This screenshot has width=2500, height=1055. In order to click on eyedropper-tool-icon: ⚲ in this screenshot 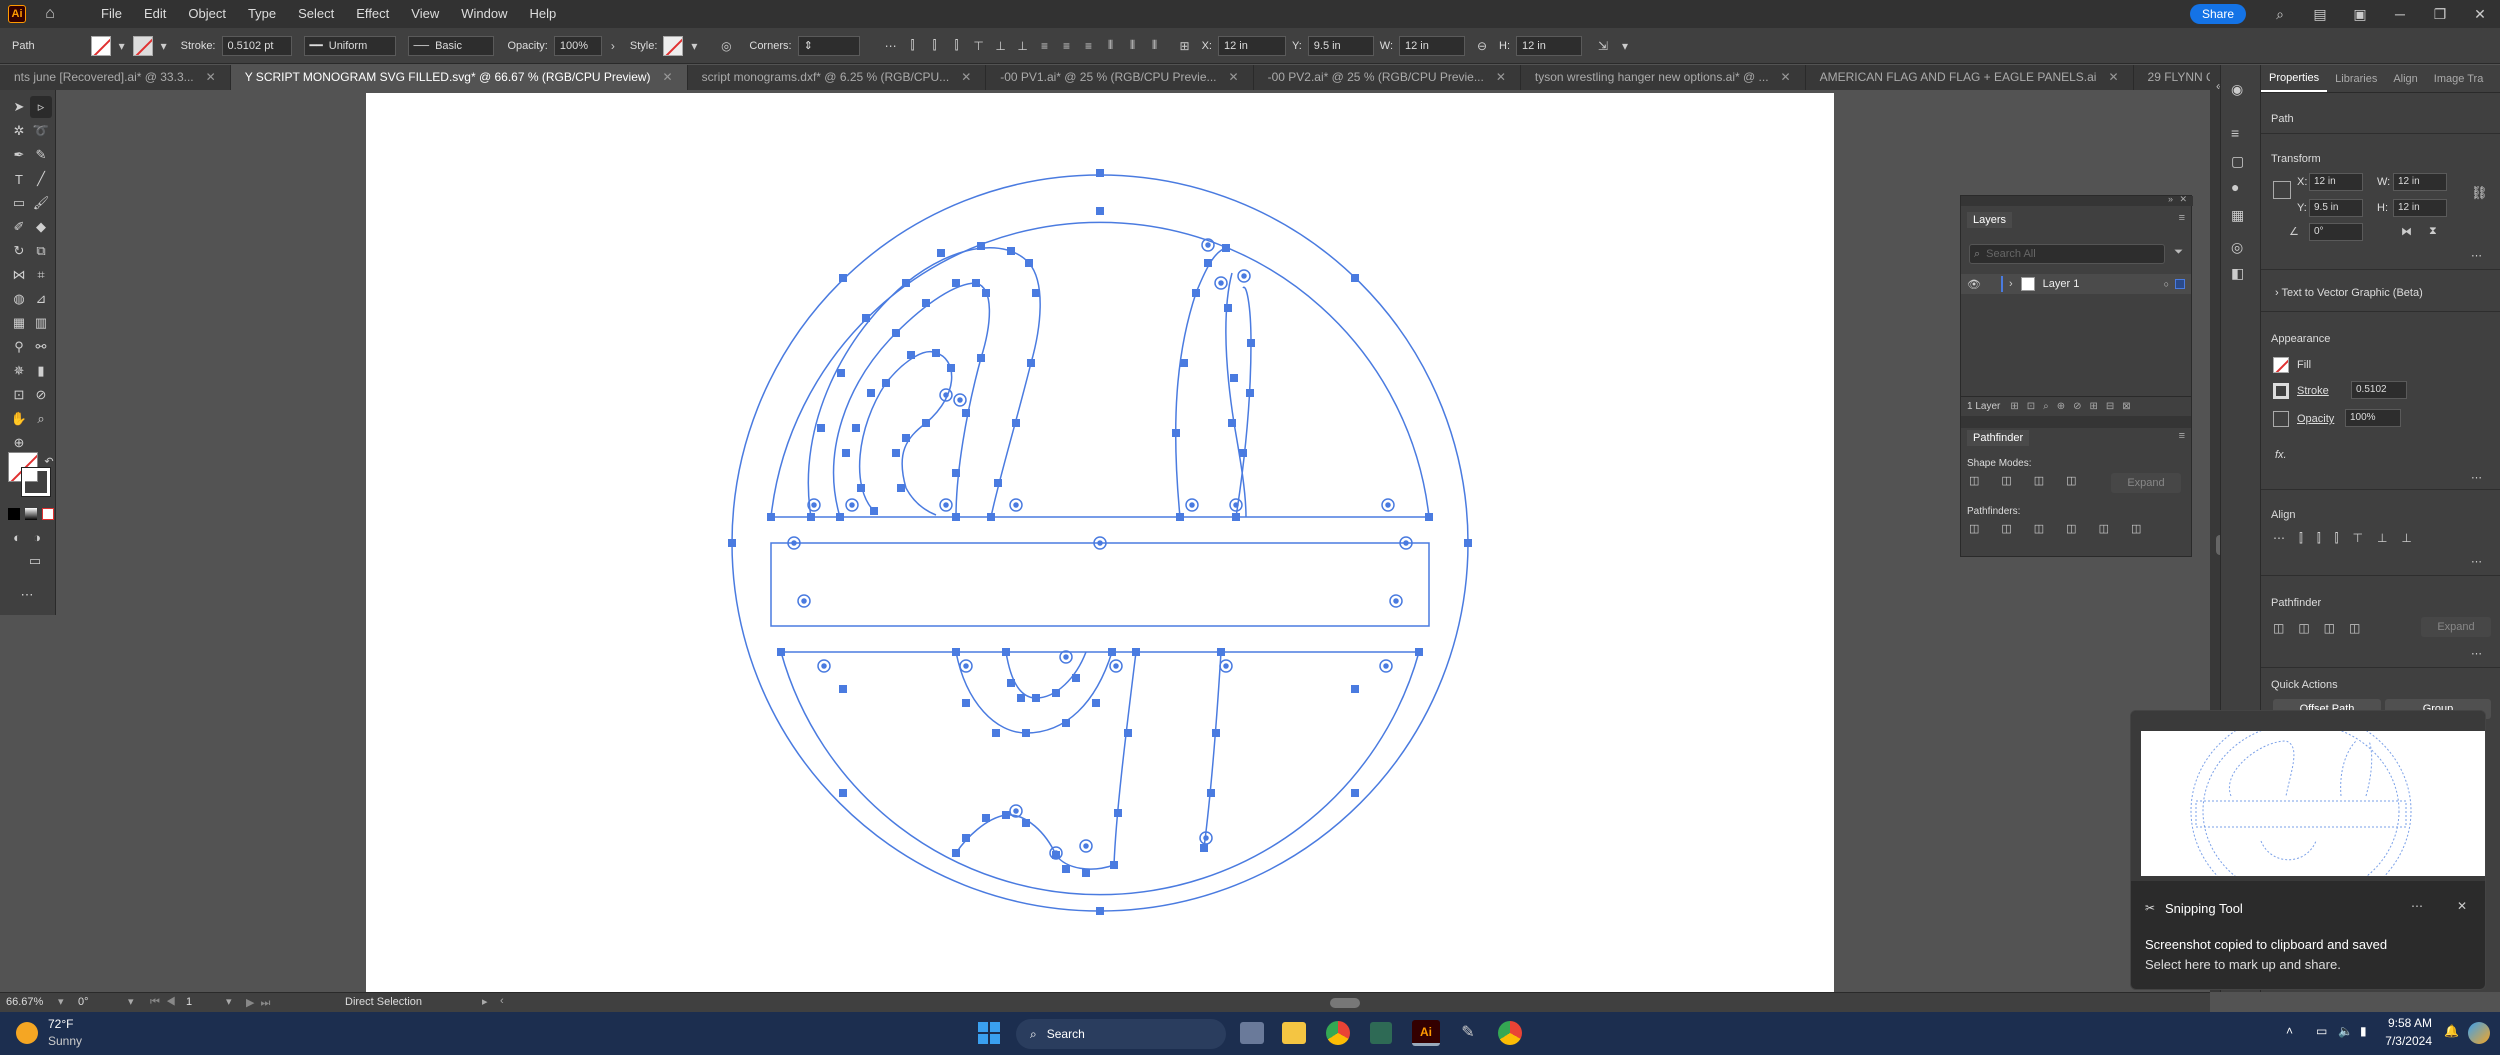, I will do `click(19, 347)`.